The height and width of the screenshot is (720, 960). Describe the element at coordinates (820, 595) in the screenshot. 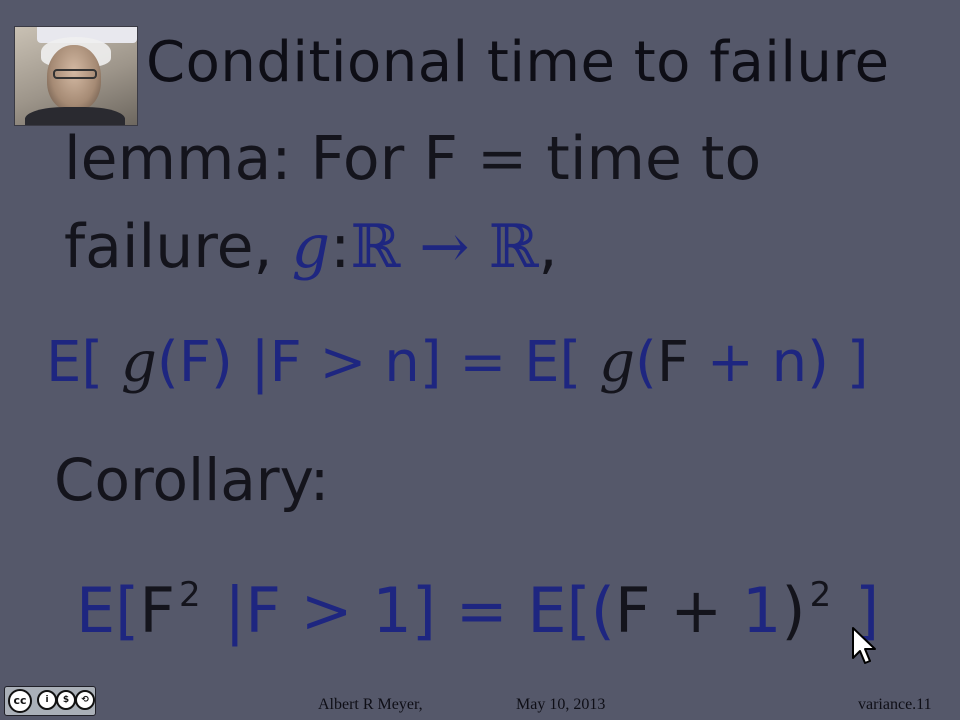

I see `exponent-2-rhs: 2` at that location.